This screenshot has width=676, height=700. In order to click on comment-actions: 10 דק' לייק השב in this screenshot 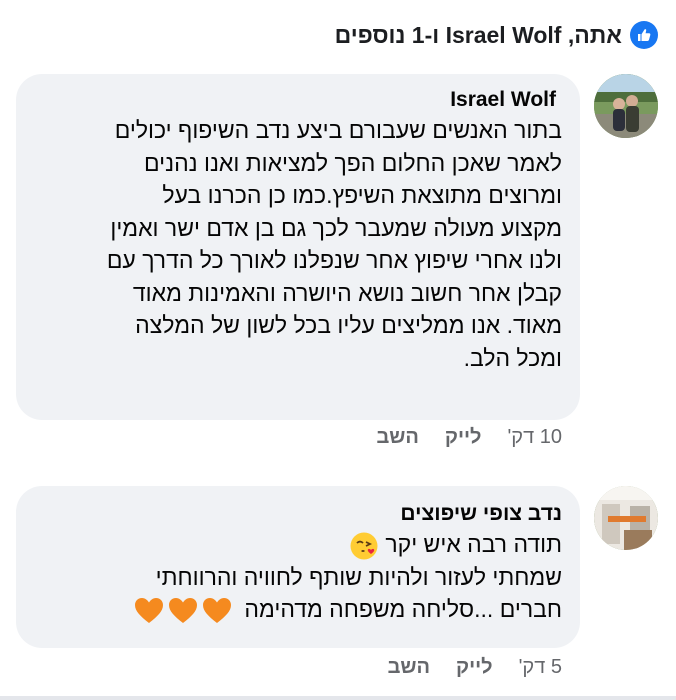, I will do `click(469, 437)`.